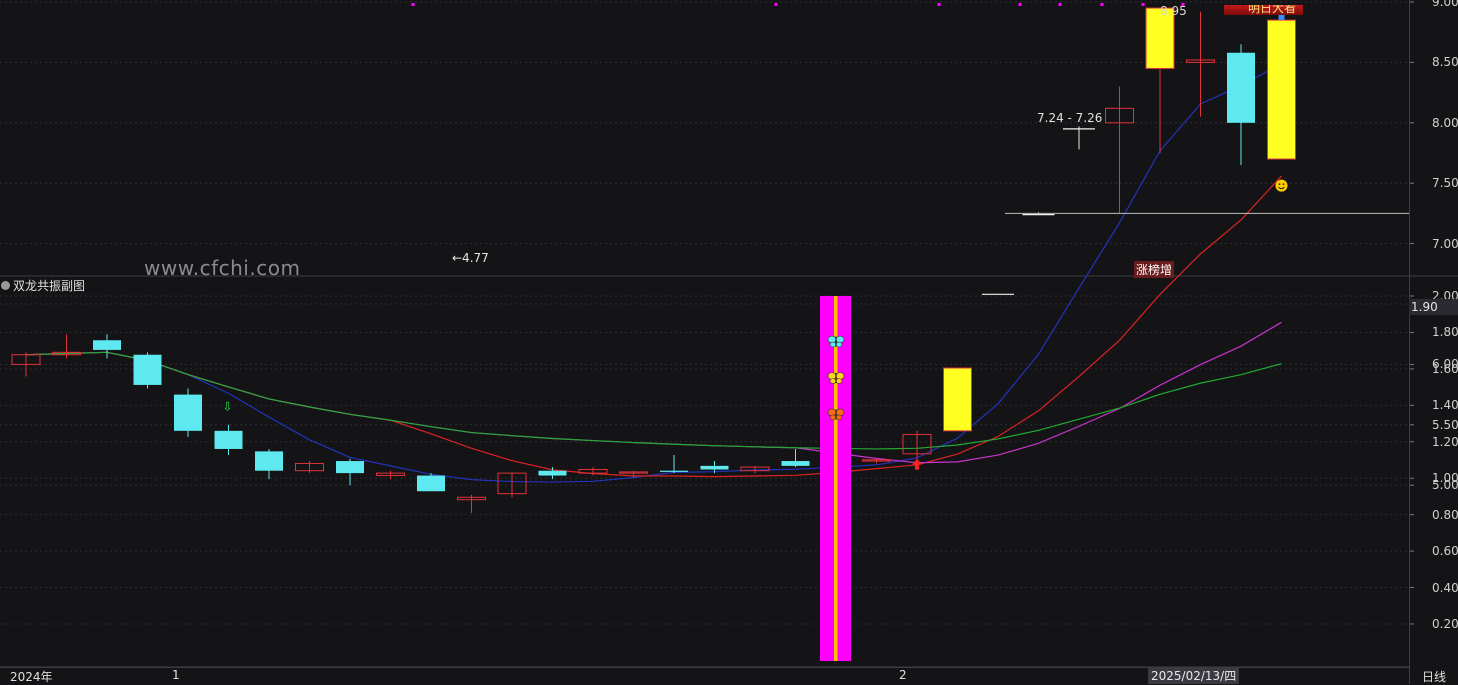 The width and height of the screenshot is (1458, 685). I want to click on current-value-badge: 1.90, so click(1433, 307).